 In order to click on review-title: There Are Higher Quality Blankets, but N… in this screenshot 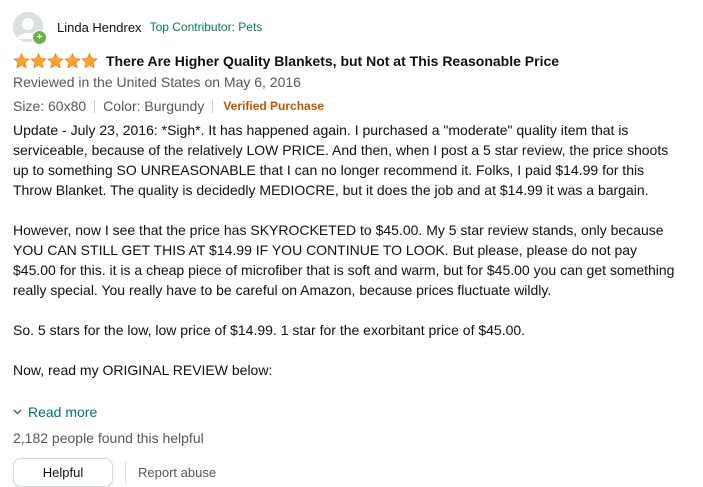, I will do `click(332, 61)`.